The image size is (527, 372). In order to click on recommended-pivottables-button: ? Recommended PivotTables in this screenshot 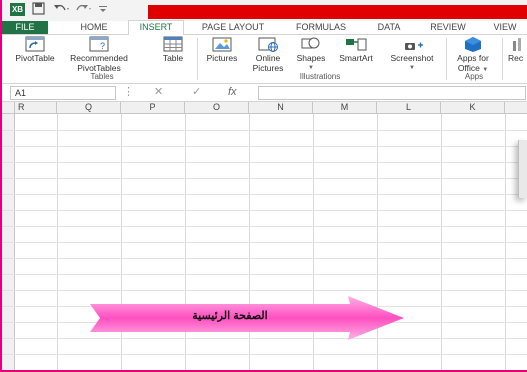, I will do `click(99, 54)`.